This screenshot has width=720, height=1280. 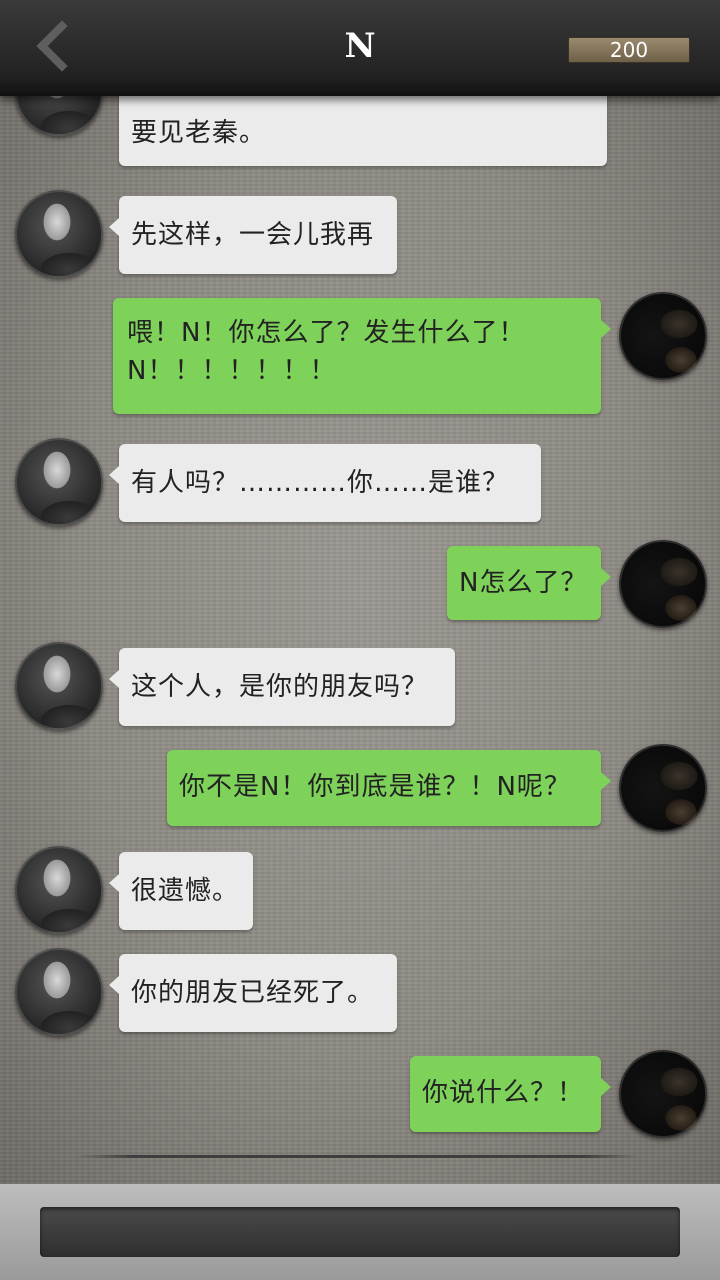 I want to click on header-bar: N 200, so click(x=360, y=48).